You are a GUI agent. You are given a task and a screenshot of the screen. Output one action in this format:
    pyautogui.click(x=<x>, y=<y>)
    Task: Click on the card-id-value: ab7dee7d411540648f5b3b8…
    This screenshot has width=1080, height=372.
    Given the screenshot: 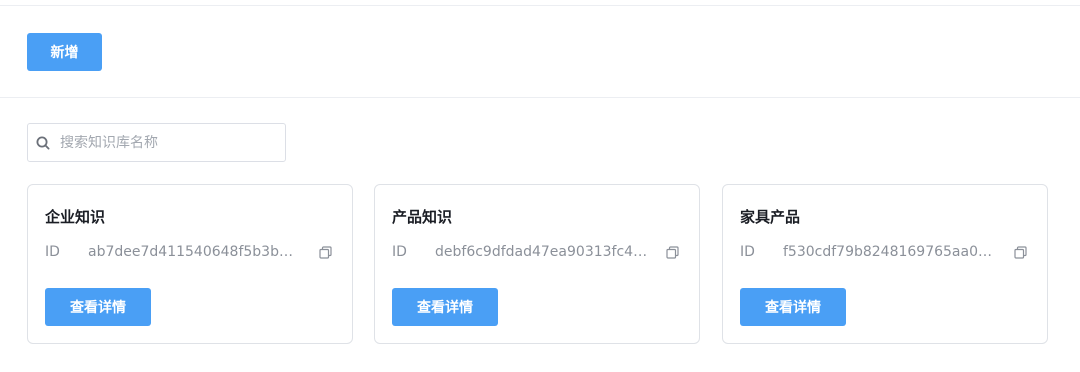 What is the action you would take?
    pyautogui.click(x=194, y=252)
    